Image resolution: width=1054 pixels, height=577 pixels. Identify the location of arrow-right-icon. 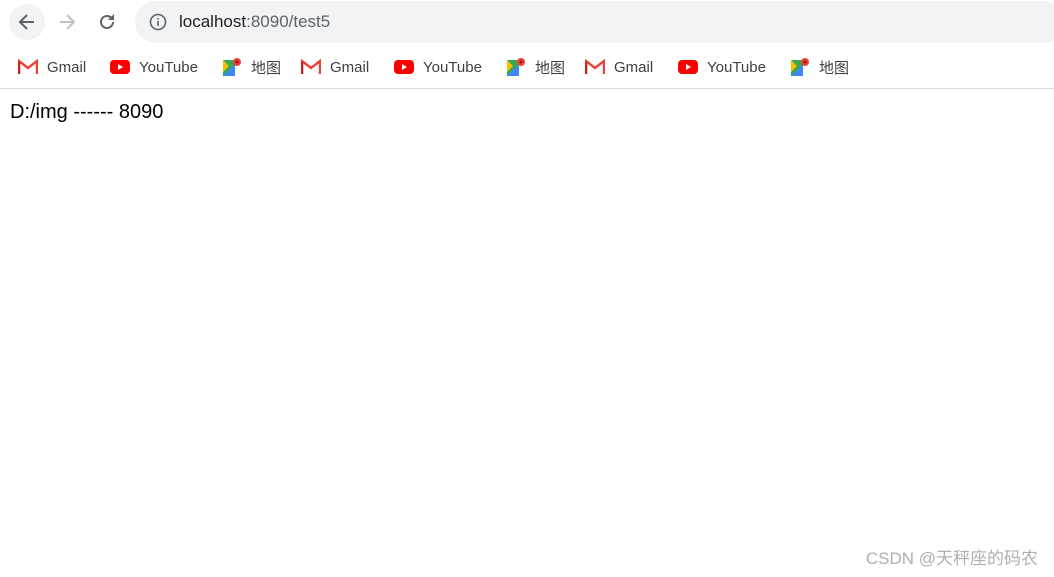
(68, 22).